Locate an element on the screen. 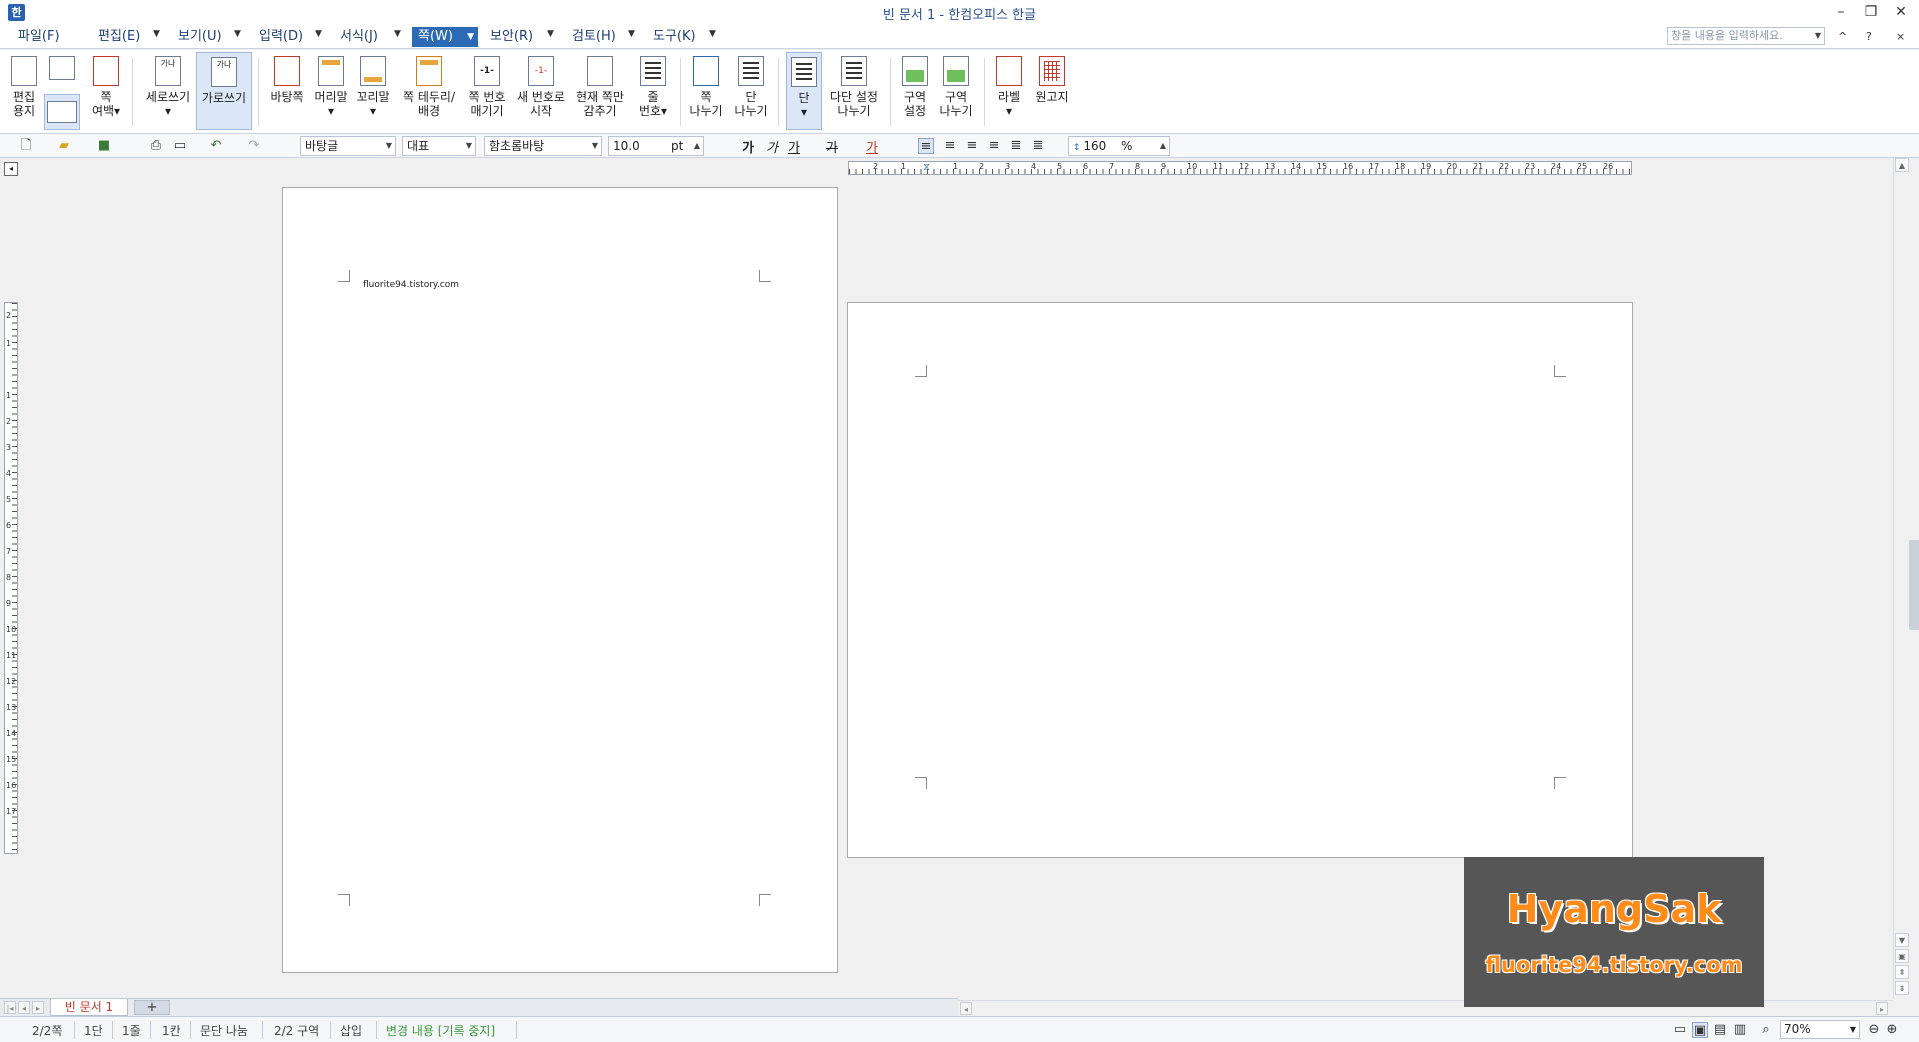 This screenshot has width=1919, height=1042. zoom-combo: 70% ▼ is located at coordinates (1820, 1029).